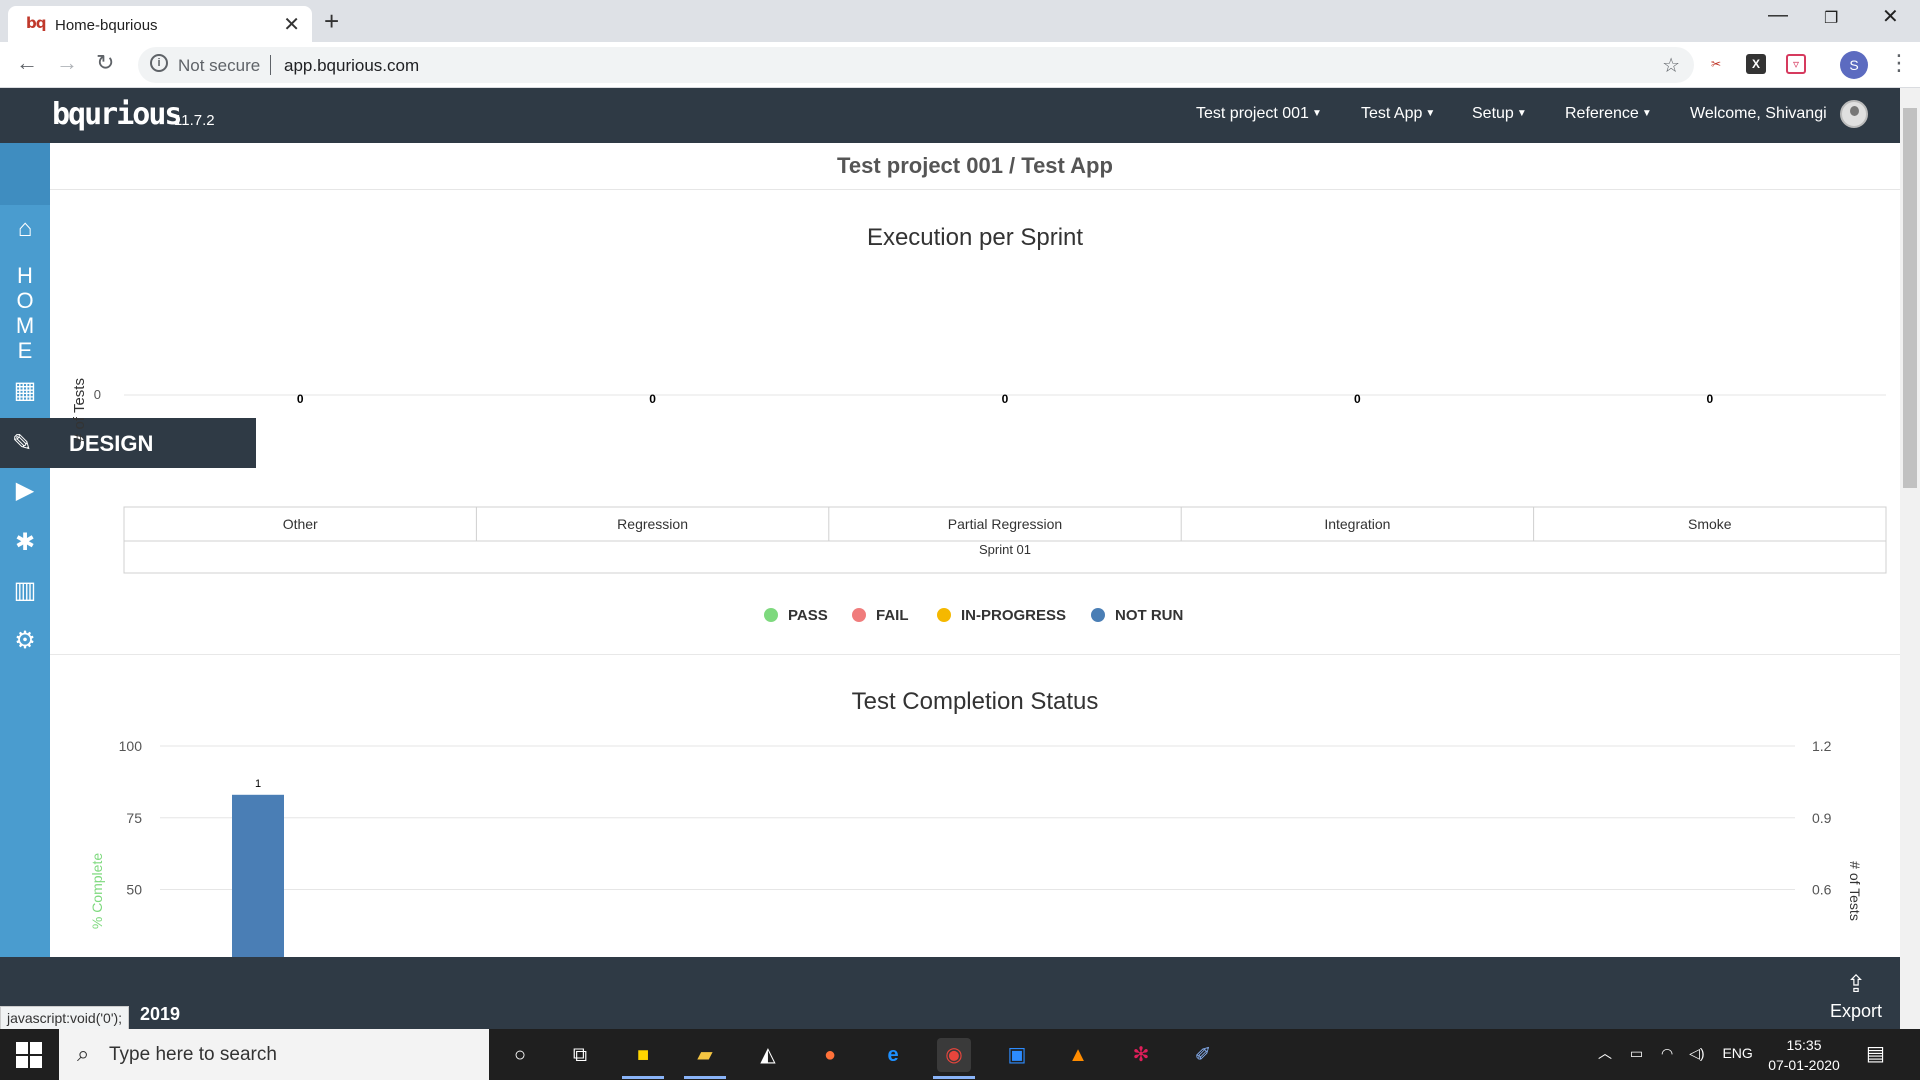  I want to click on left-tick-label: 100, so click(131, 746).